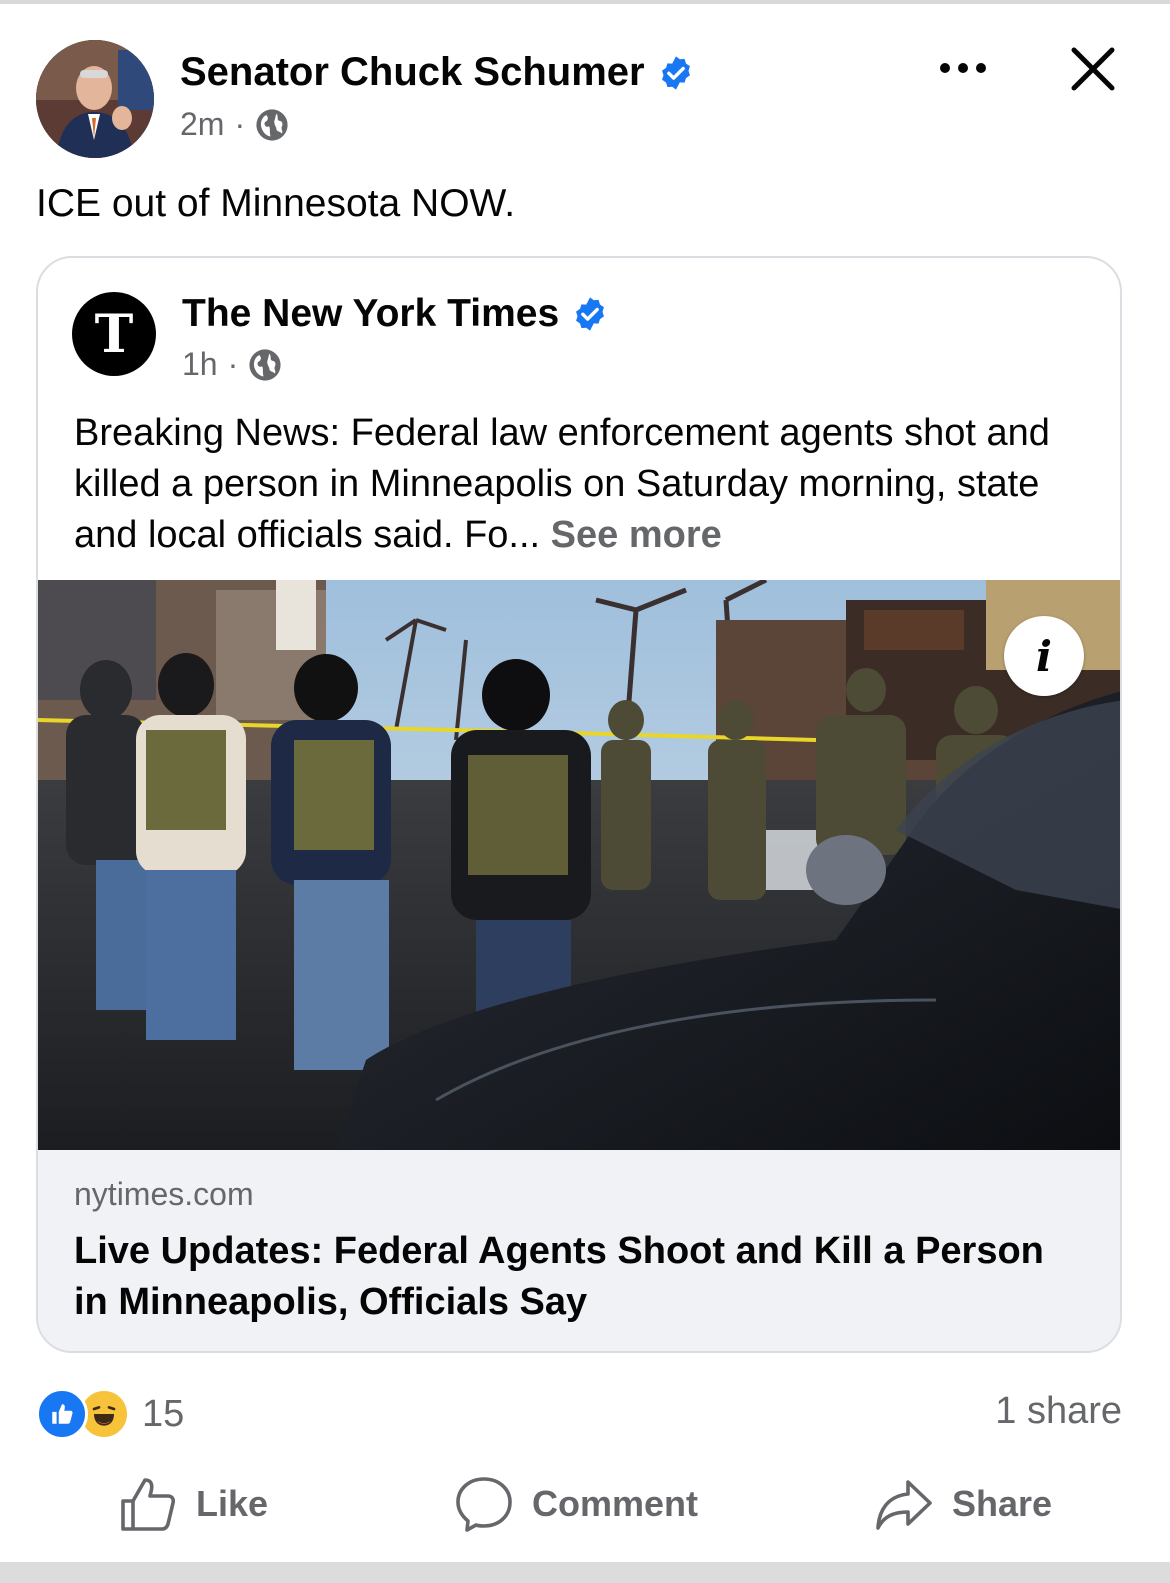 This screenshot has width=1170, height=1583. What do you see at coordinates (1093, 69) in the screenshot?
I see `close-icon` at bounding box center [1093, 69].